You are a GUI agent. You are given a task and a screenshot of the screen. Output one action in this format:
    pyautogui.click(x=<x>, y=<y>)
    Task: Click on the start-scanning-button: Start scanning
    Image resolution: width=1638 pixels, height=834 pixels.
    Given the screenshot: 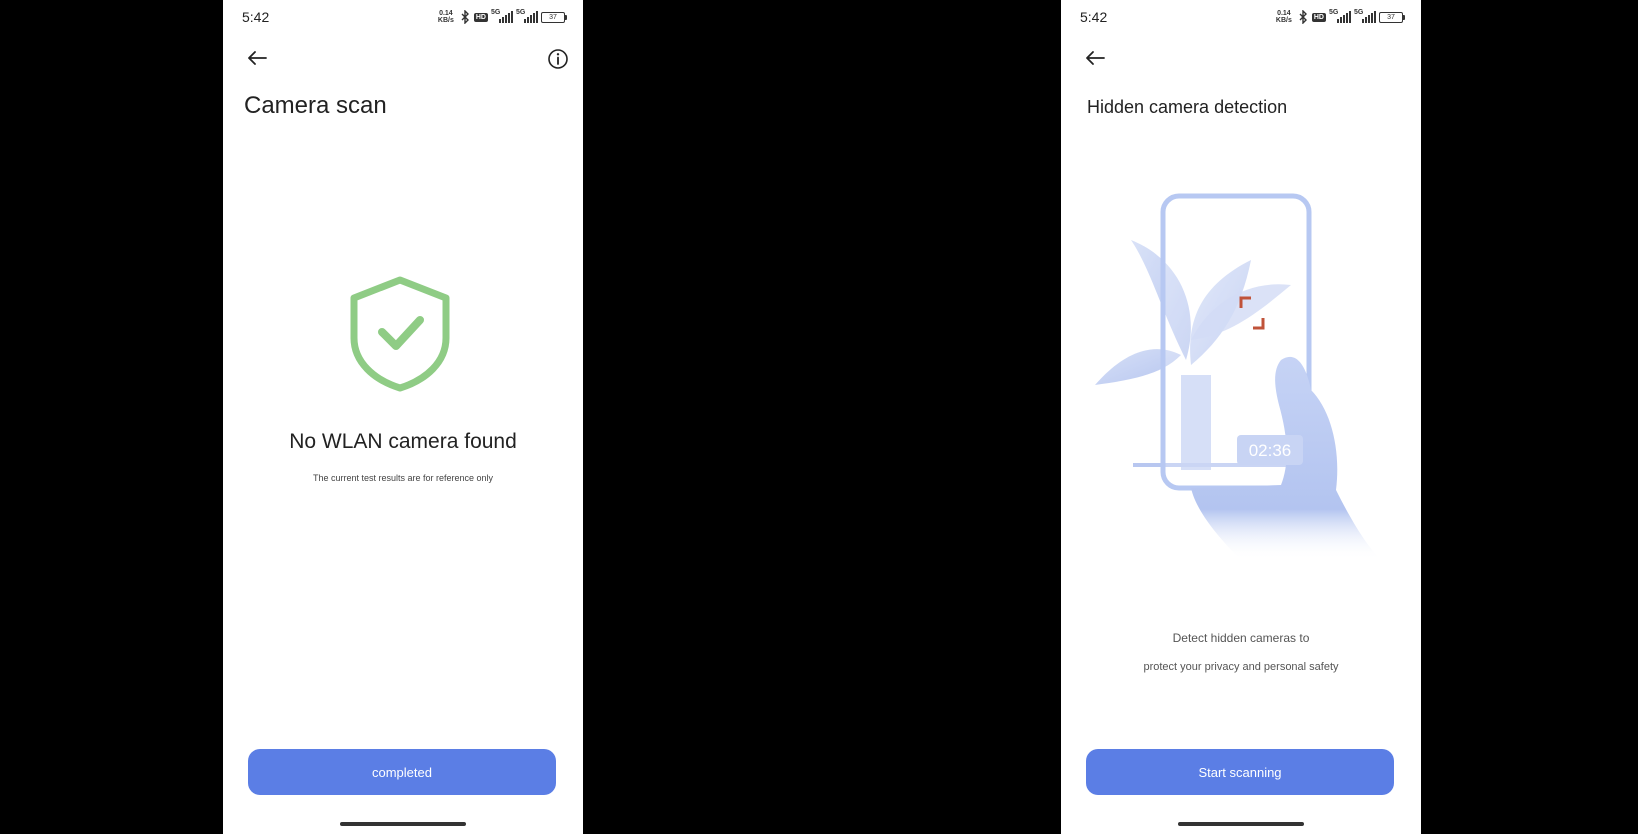 What is the action you would take?
    pyautogui.click(x=1240, y=772)
    